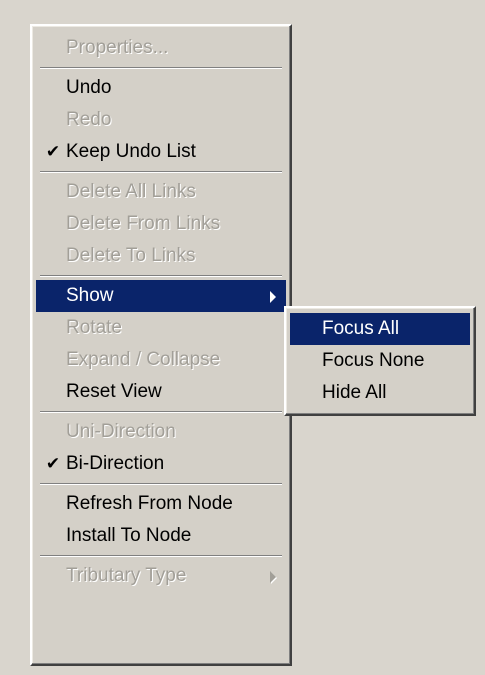  What do you see at coordinates (131, 151) in the screenshot?
I see `menu-item-label: Keep Undo List` at bounding box center [131, 151].